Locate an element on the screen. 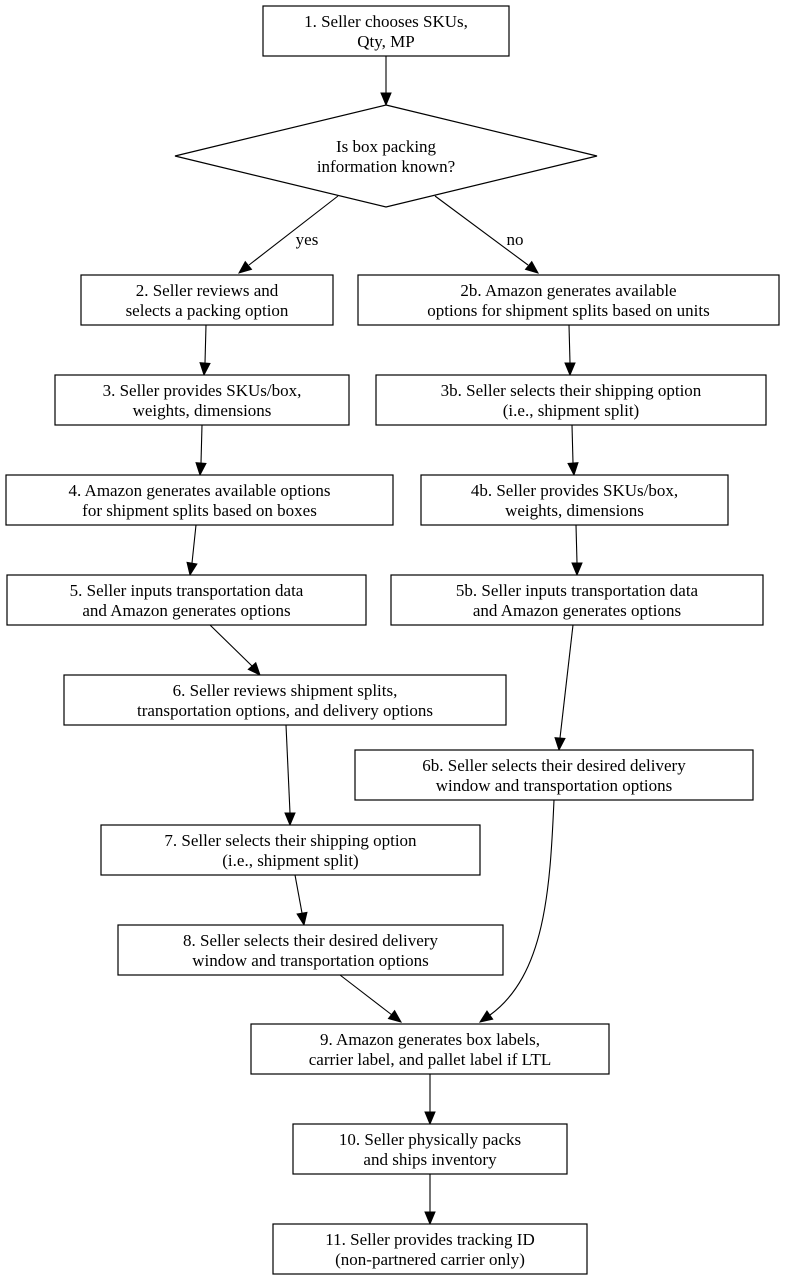  node-label-line: 5. Seller inputs transportation data is located at coordinates (187, 590).